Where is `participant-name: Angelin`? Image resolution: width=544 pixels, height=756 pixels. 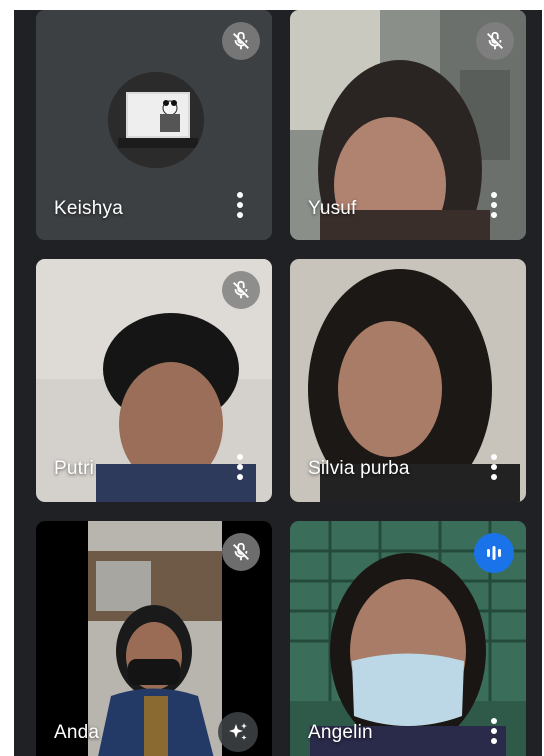
participant-name: Angelin is located at coordinates (340, 732).